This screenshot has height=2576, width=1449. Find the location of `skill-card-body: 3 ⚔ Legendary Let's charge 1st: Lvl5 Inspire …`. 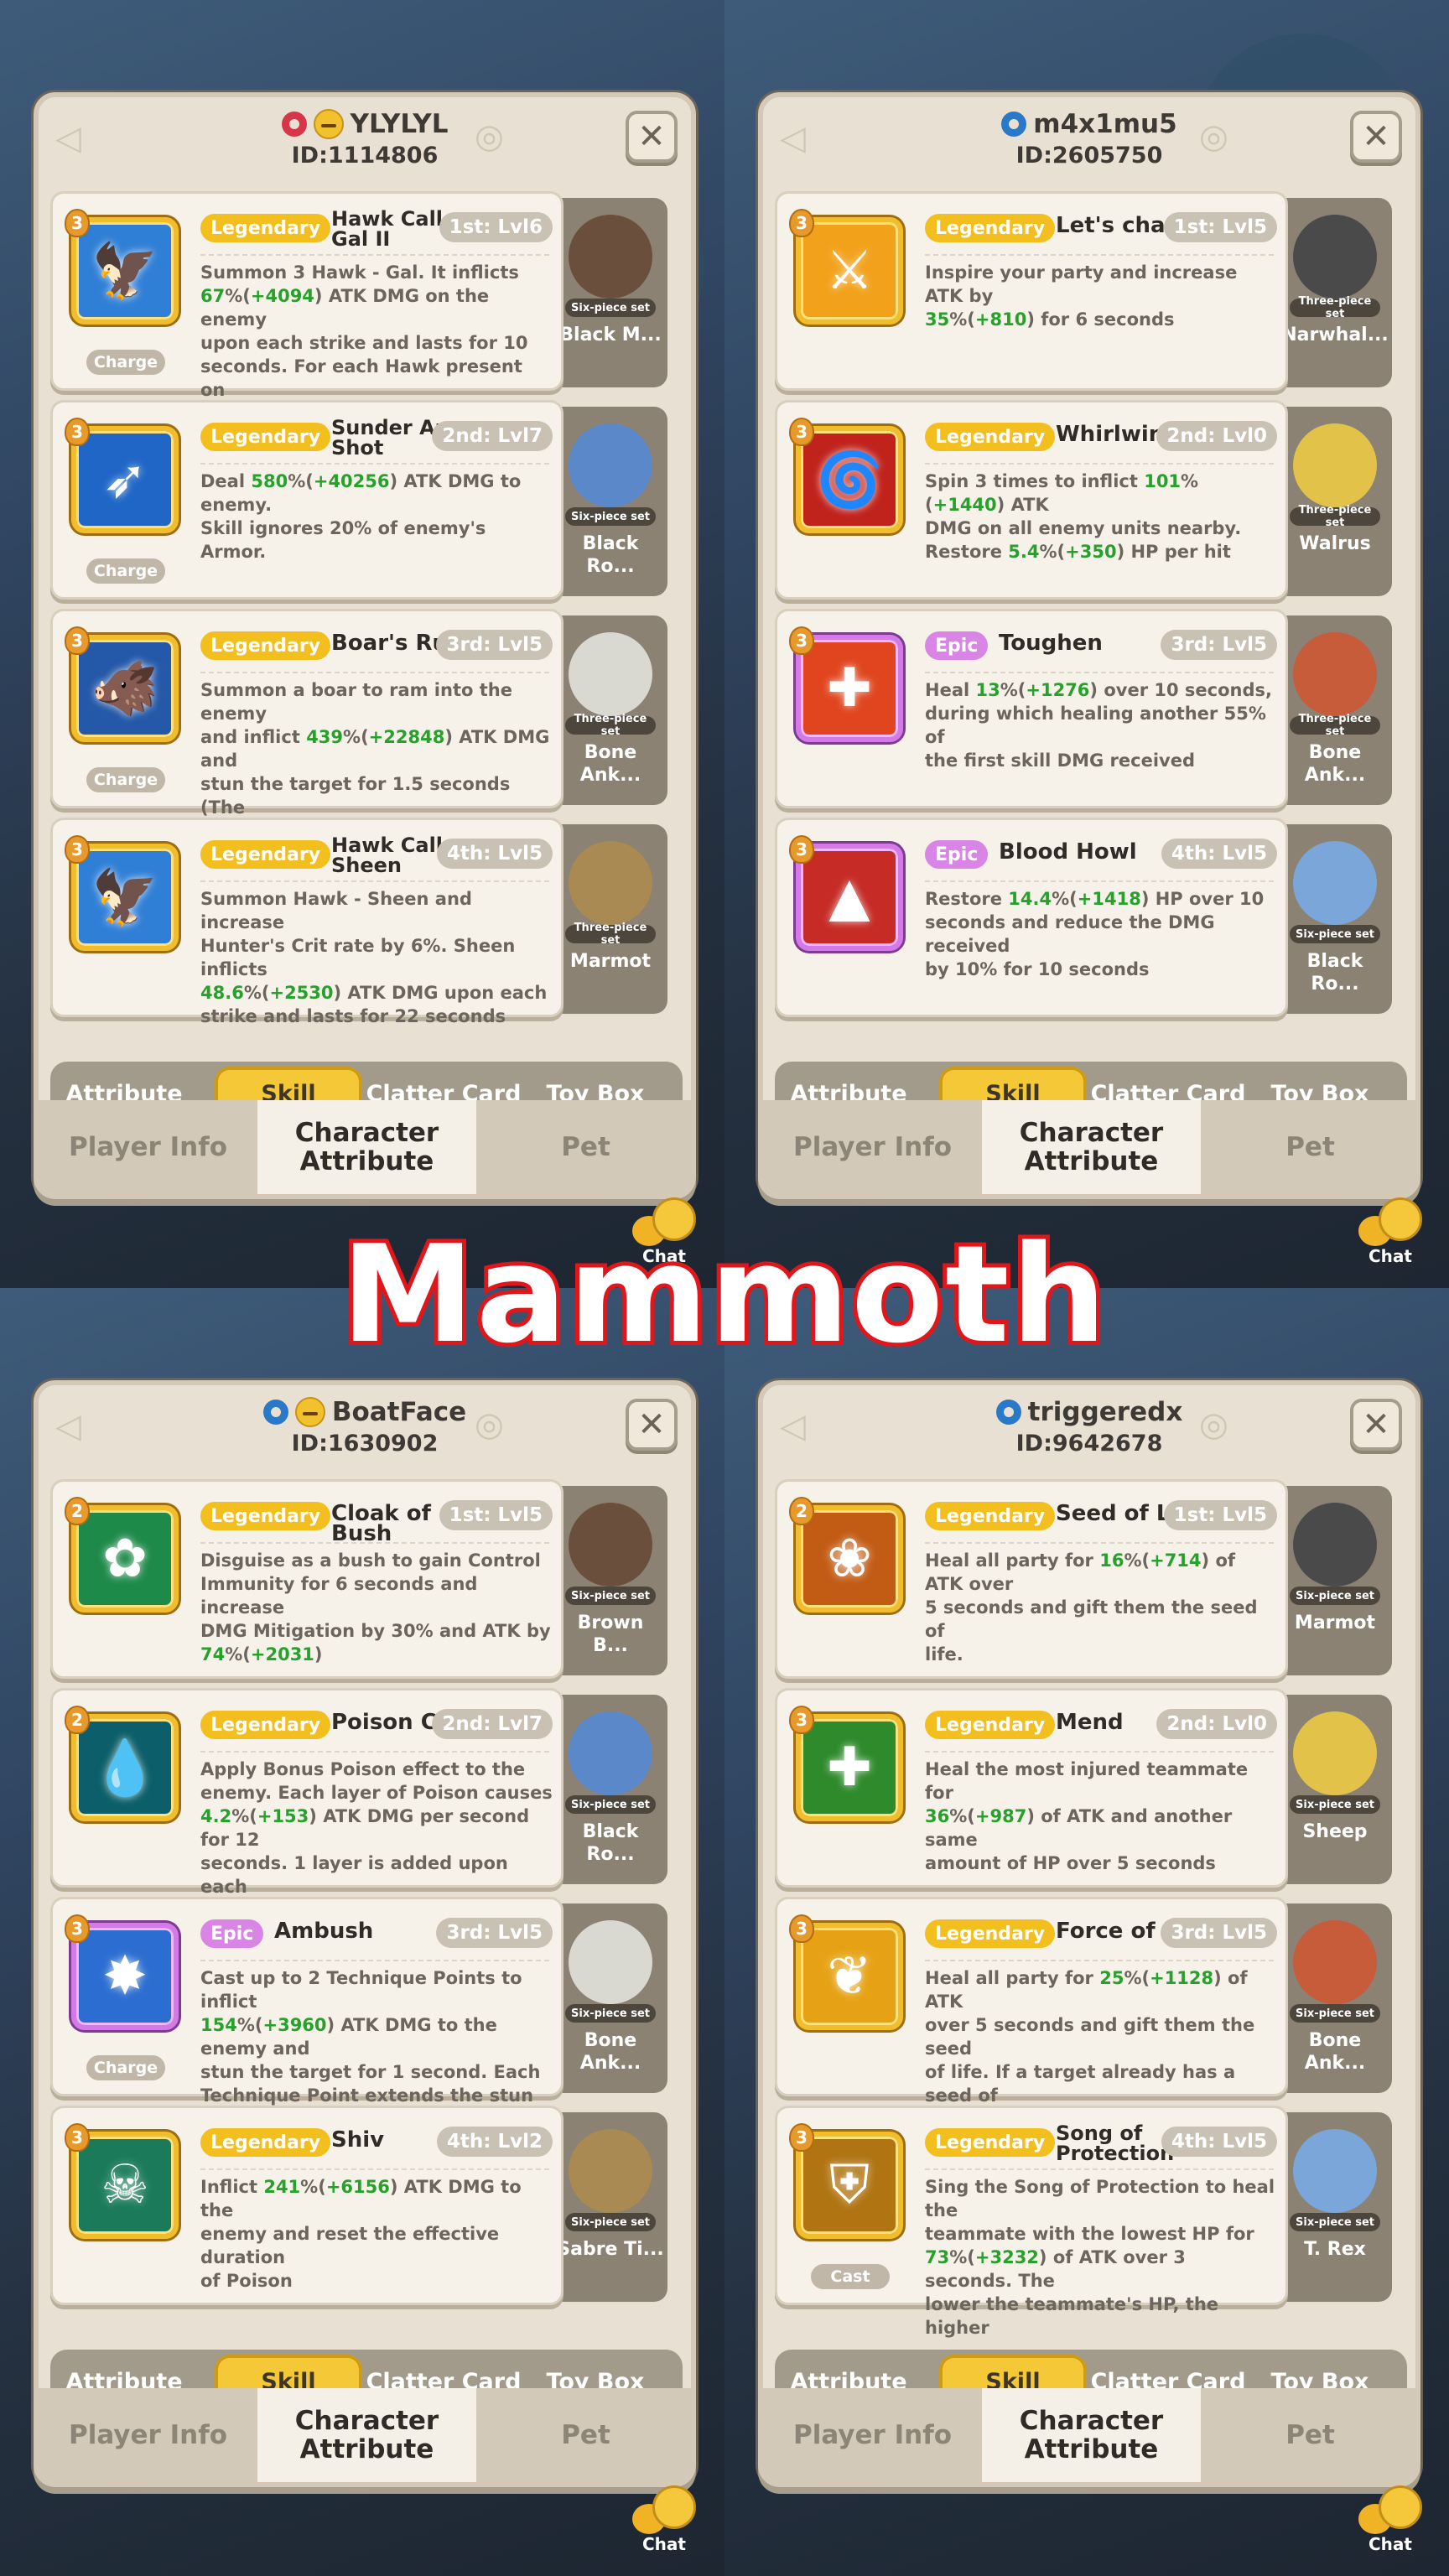

skill-card-body: 3 ⚔ Legendary Let's charge 1st: Lvl5 Inspire … is located at coordinates (1031, 291).